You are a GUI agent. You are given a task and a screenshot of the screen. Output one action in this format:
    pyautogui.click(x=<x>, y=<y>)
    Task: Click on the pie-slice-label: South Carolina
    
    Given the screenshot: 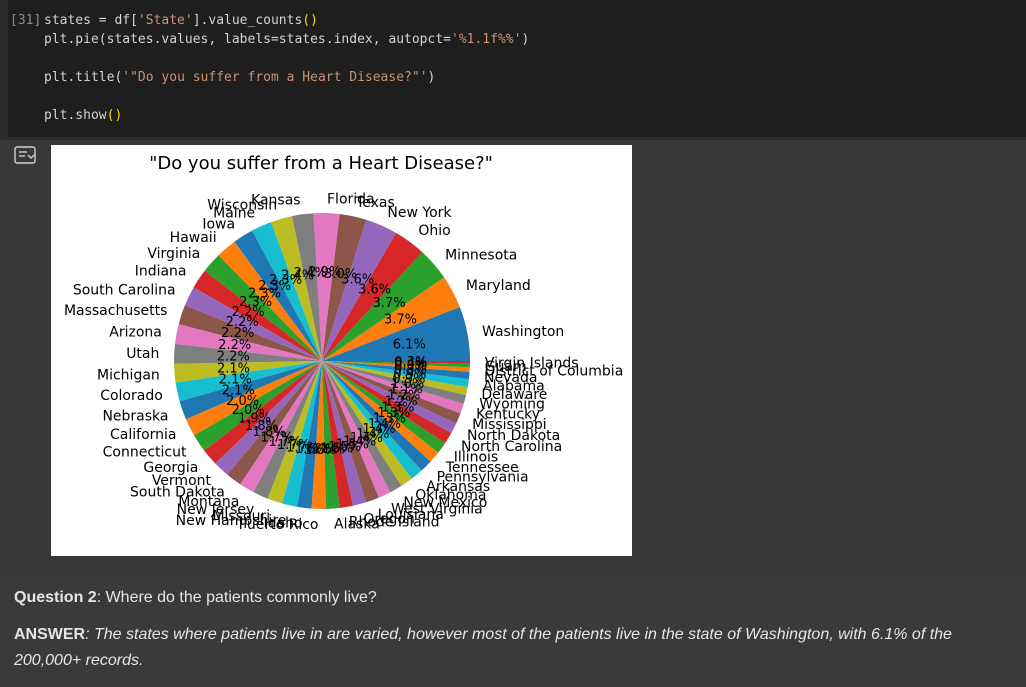 What is the action you would take?
    pyautogui.click(x=124, y=291)
    